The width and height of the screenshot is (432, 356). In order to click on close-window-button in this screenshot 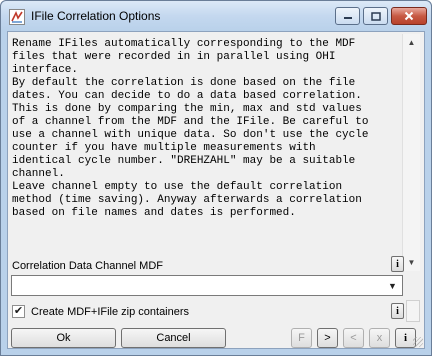, I will do `click(409, 16)`.